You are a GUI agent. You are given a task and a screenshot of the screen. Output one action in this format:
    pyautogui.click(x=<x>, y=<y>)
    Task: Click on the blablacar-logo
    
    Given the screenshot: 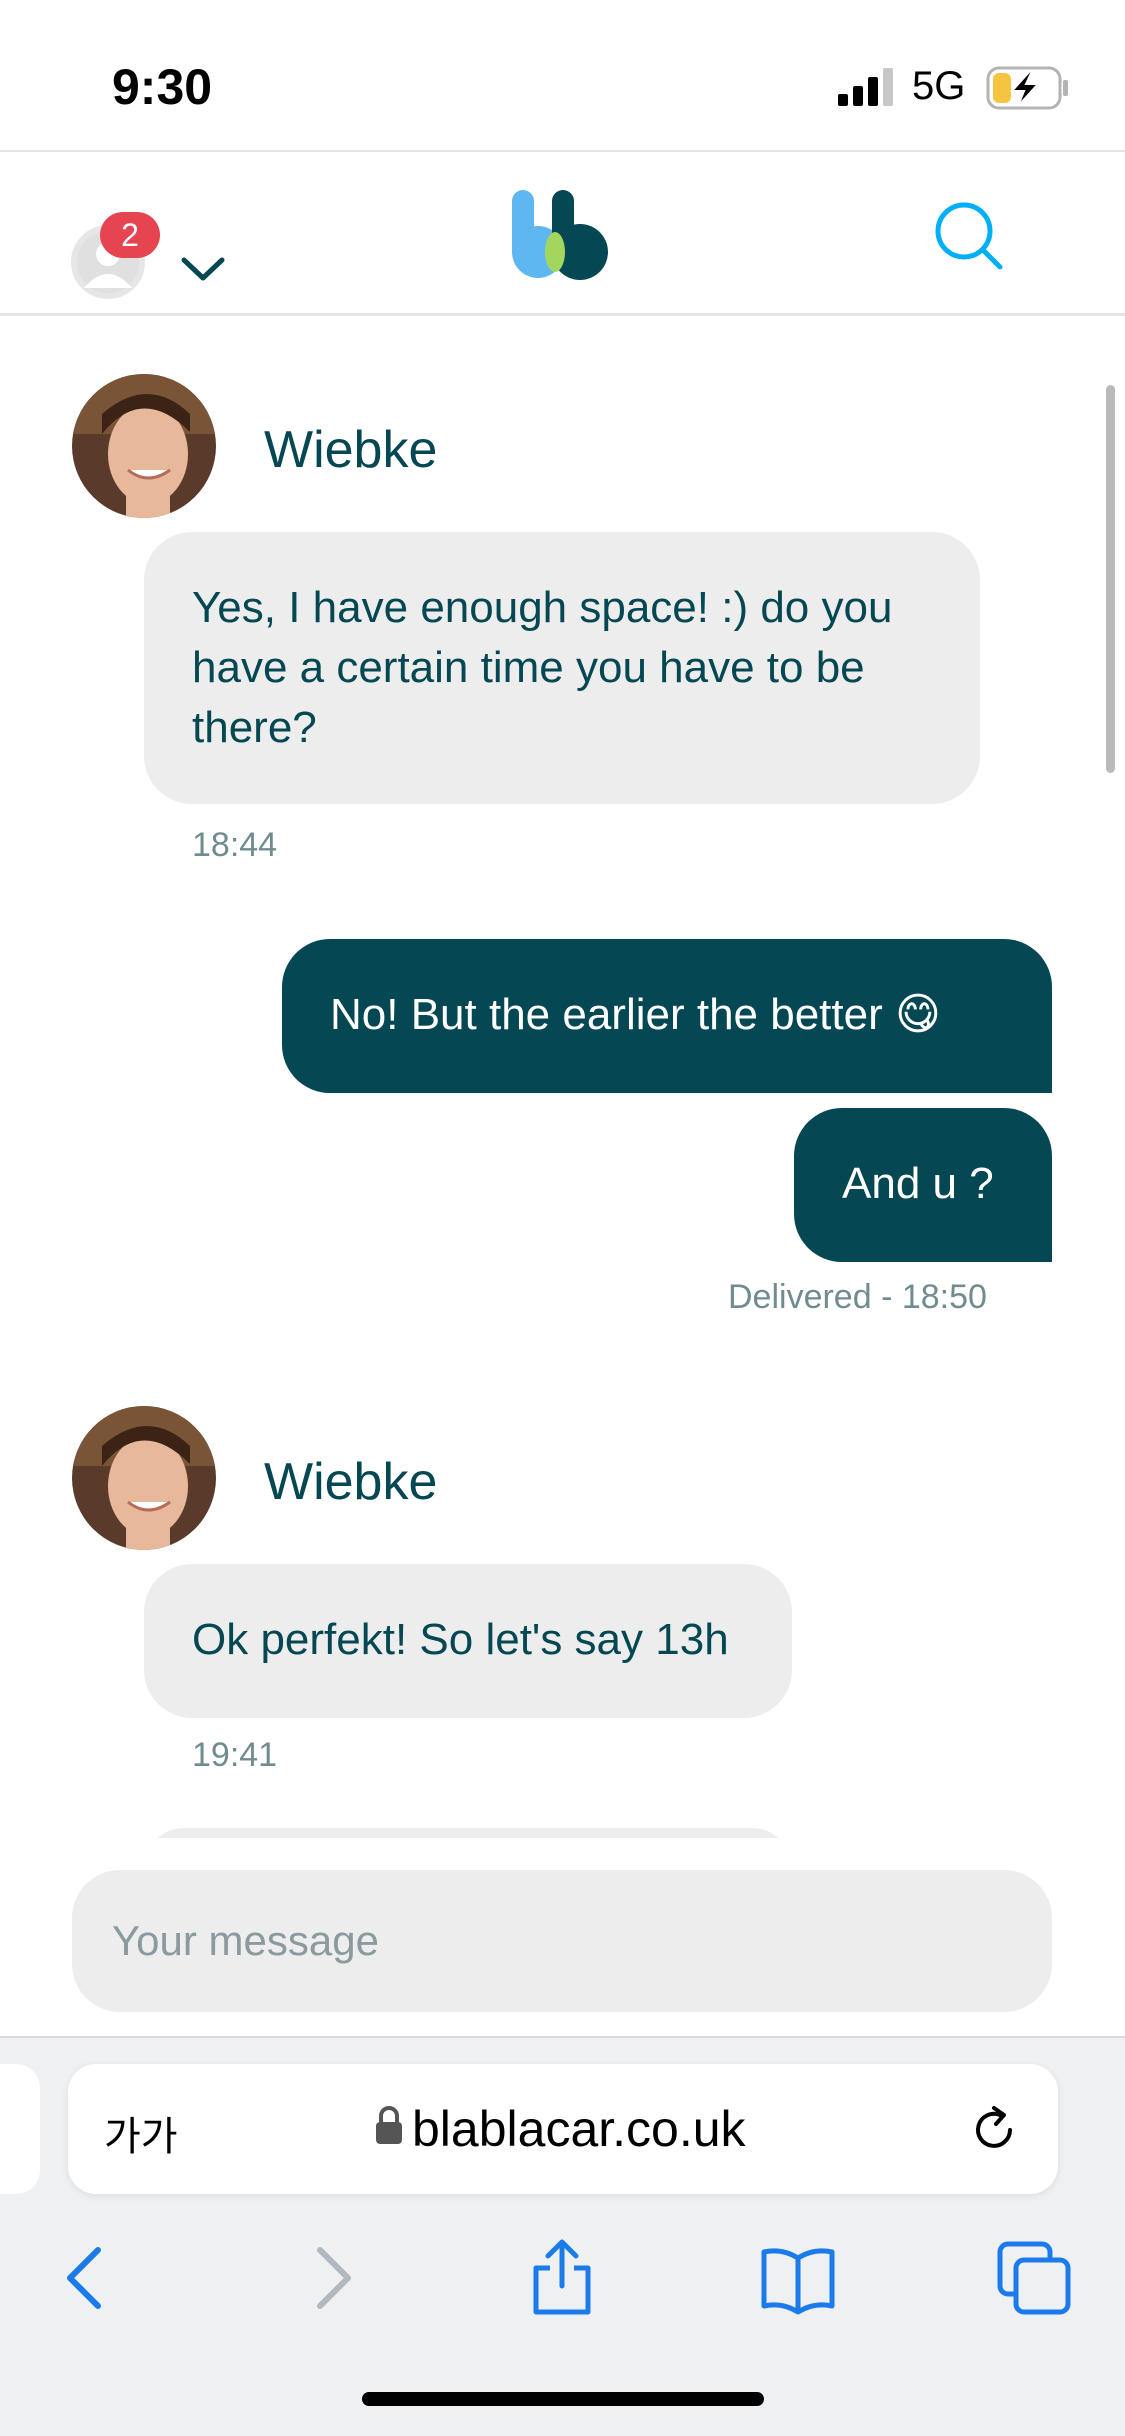 What is the action you would take?
    pyautogui.click(x=560, y=235)
    